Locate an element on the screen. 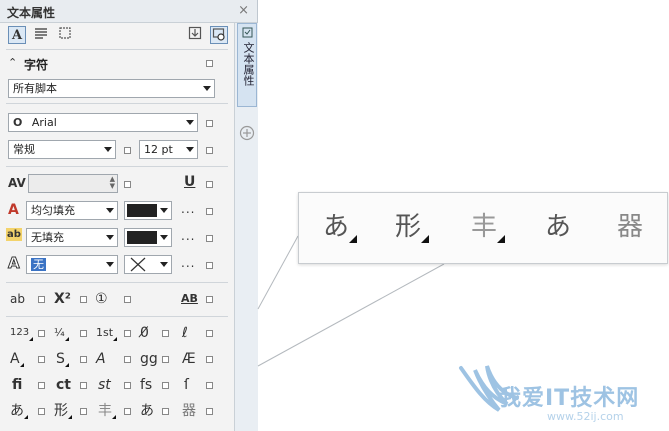  zoom-traditional-form-icon: 器 is located at coordinates (630, 227).